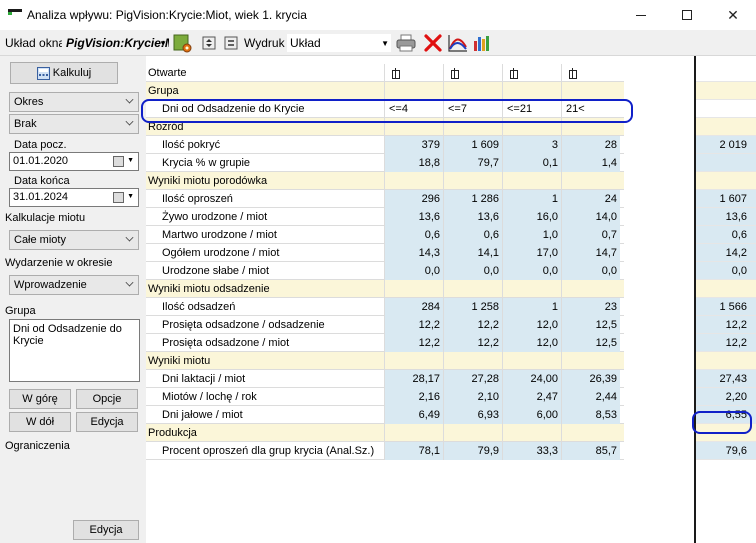  What do you see at coordinates (67, 335) in the screenshot?
I see `group-list-item: Dni od Odsadzenie do Krycie` at bounding box center [67, 335].